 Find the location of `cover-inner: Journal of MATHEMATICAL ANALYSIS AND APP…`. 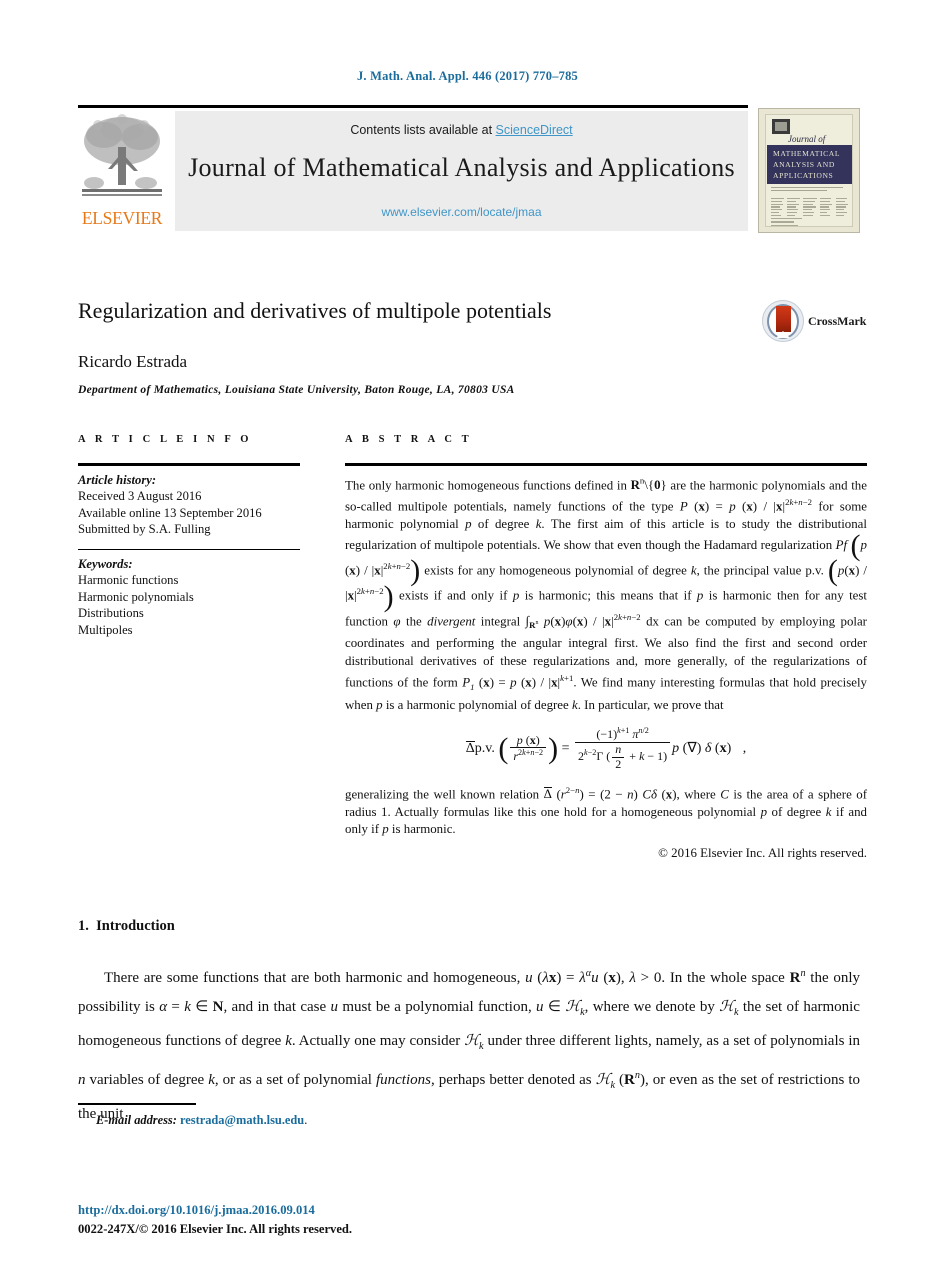

cover-inner: Journal of MATHEMATICAL ANALYSIS AND APP… is located at coordinates (809, 170).